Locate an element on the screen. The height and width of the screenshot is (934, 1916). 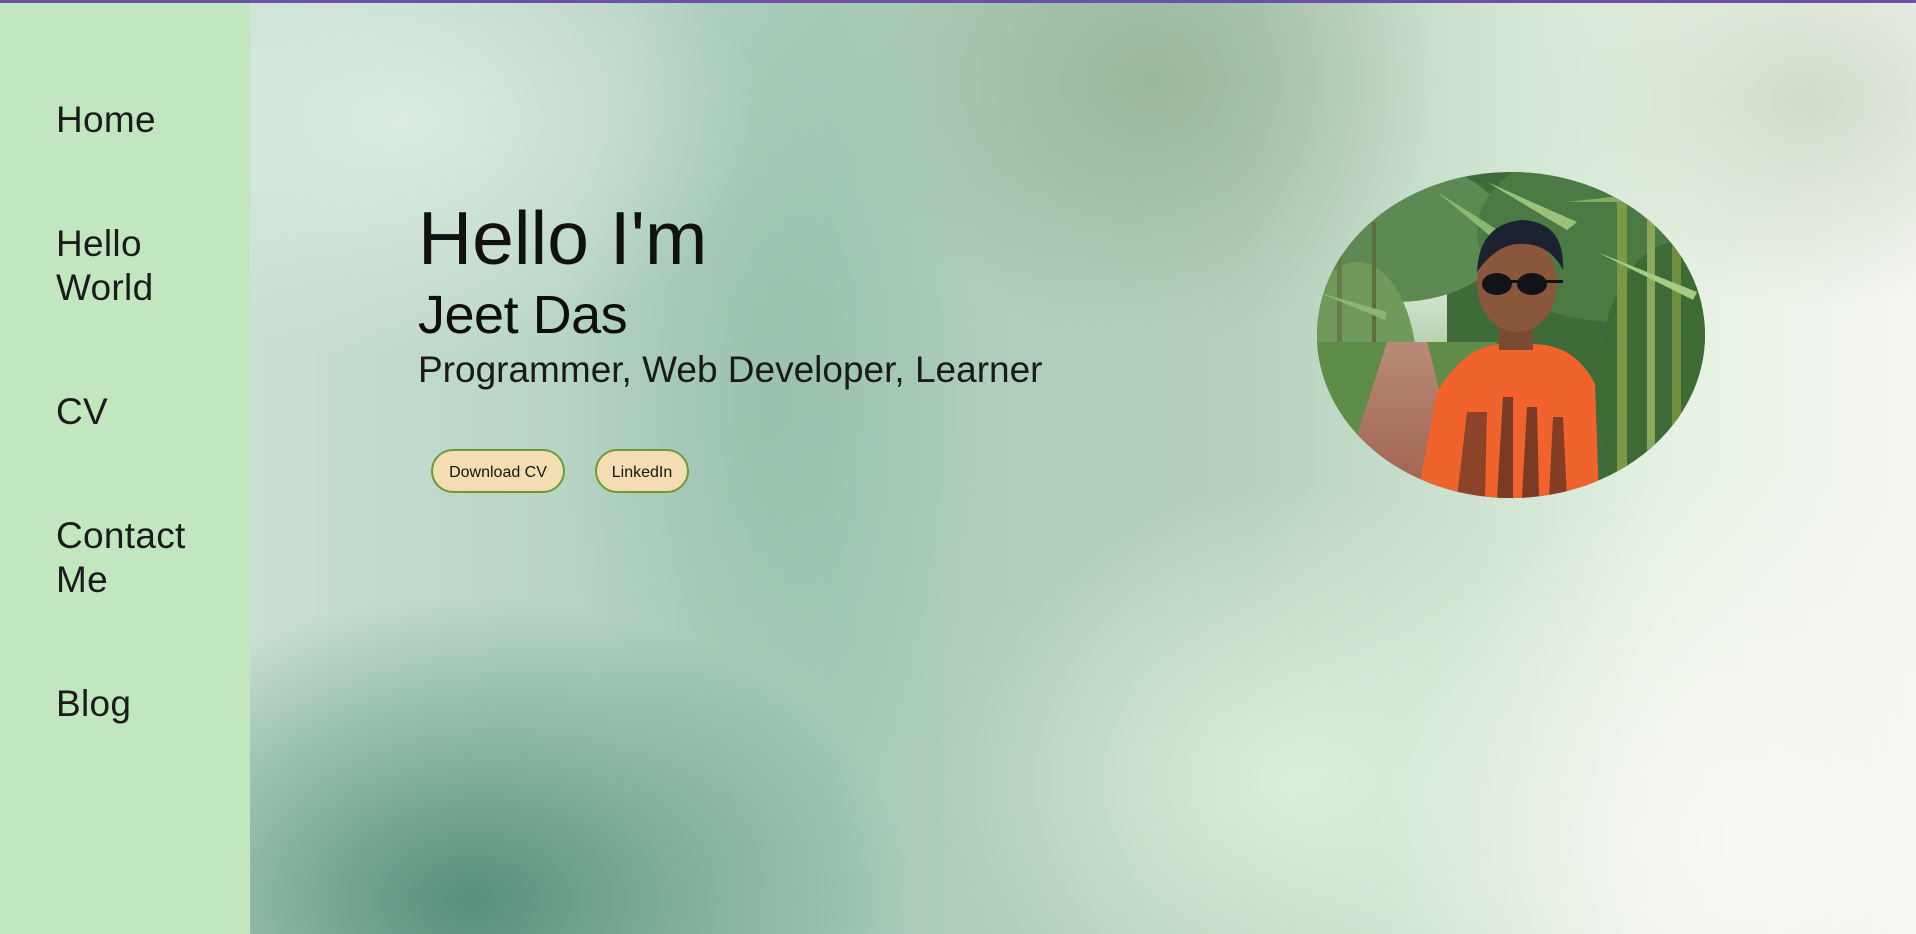
sidebar-item-cv: CV is located at coordinates (151, 412).